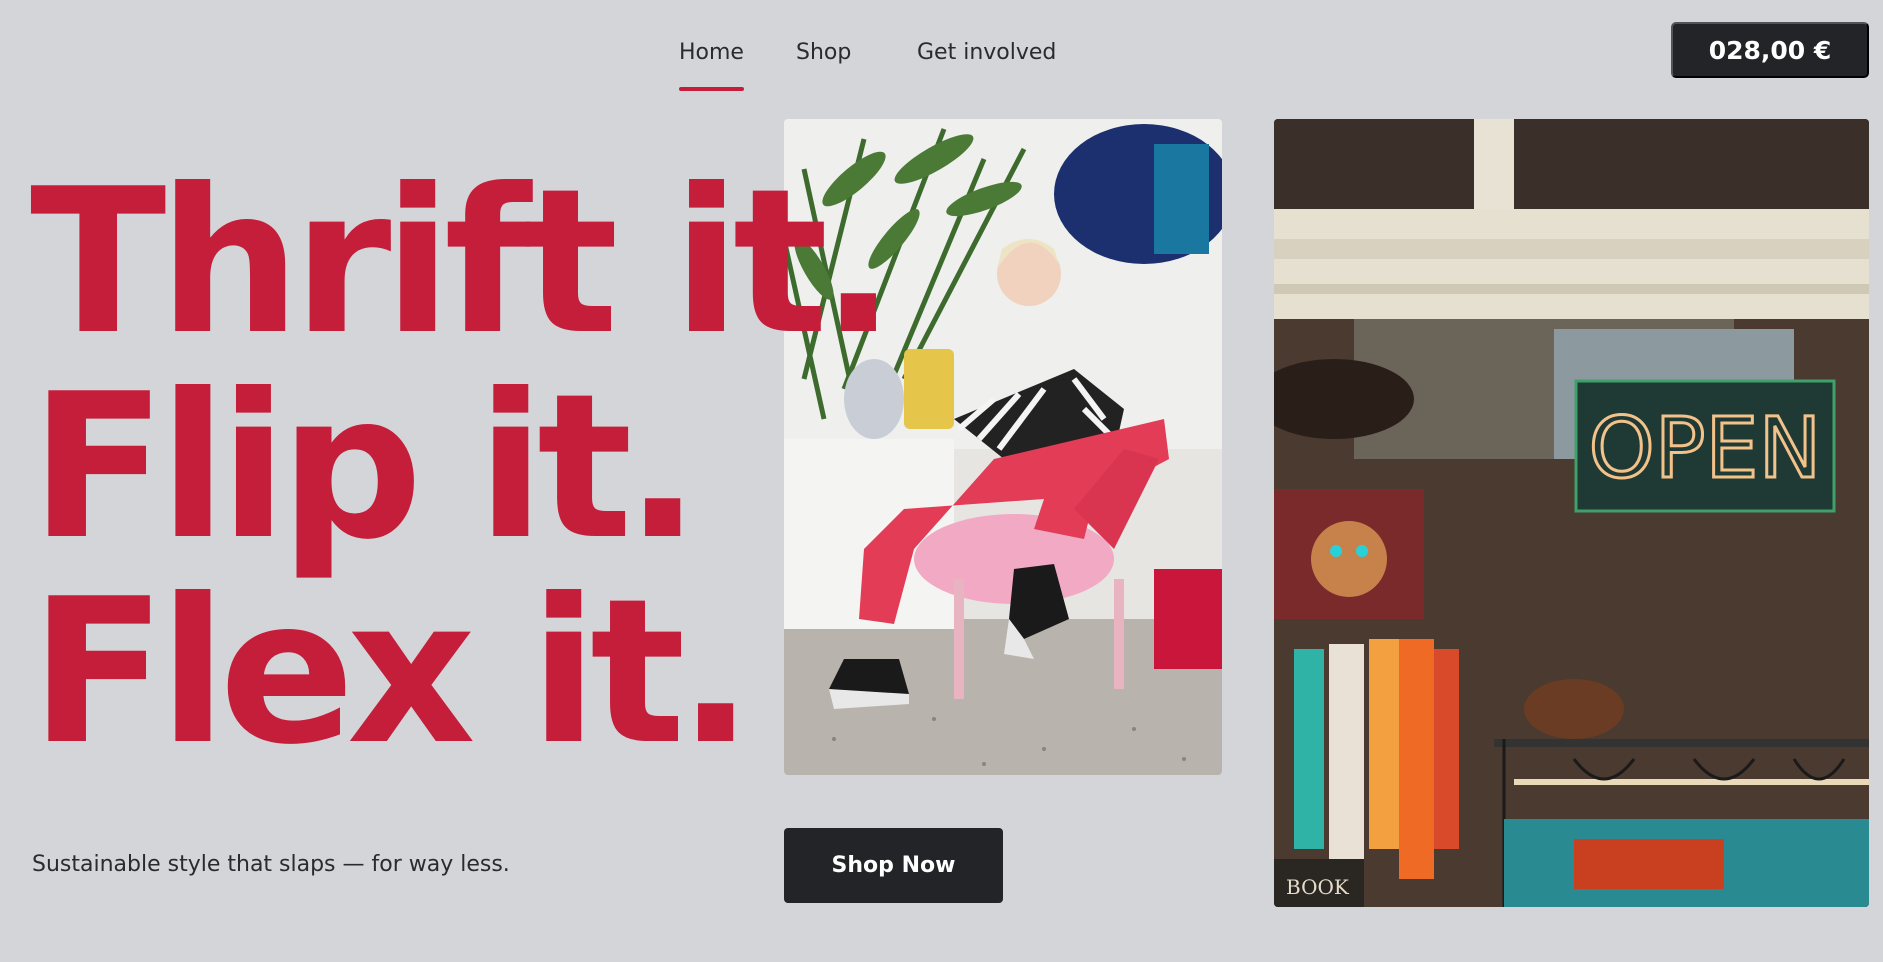 Image resolution: width=1883 pixels, height=962 pixels. What do you see at coordinates (711, 89) in the screenshot?
I see `nav-active-indicator` at bounding box center [711, 89].